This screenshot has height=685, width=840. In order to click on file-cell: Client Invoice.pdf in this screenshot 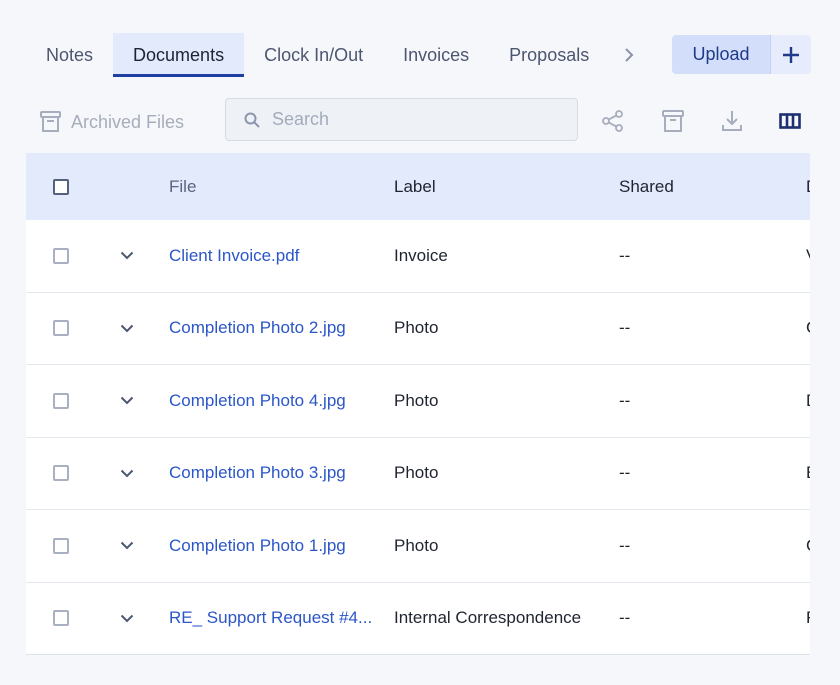, I will do `click(274, 256)`.